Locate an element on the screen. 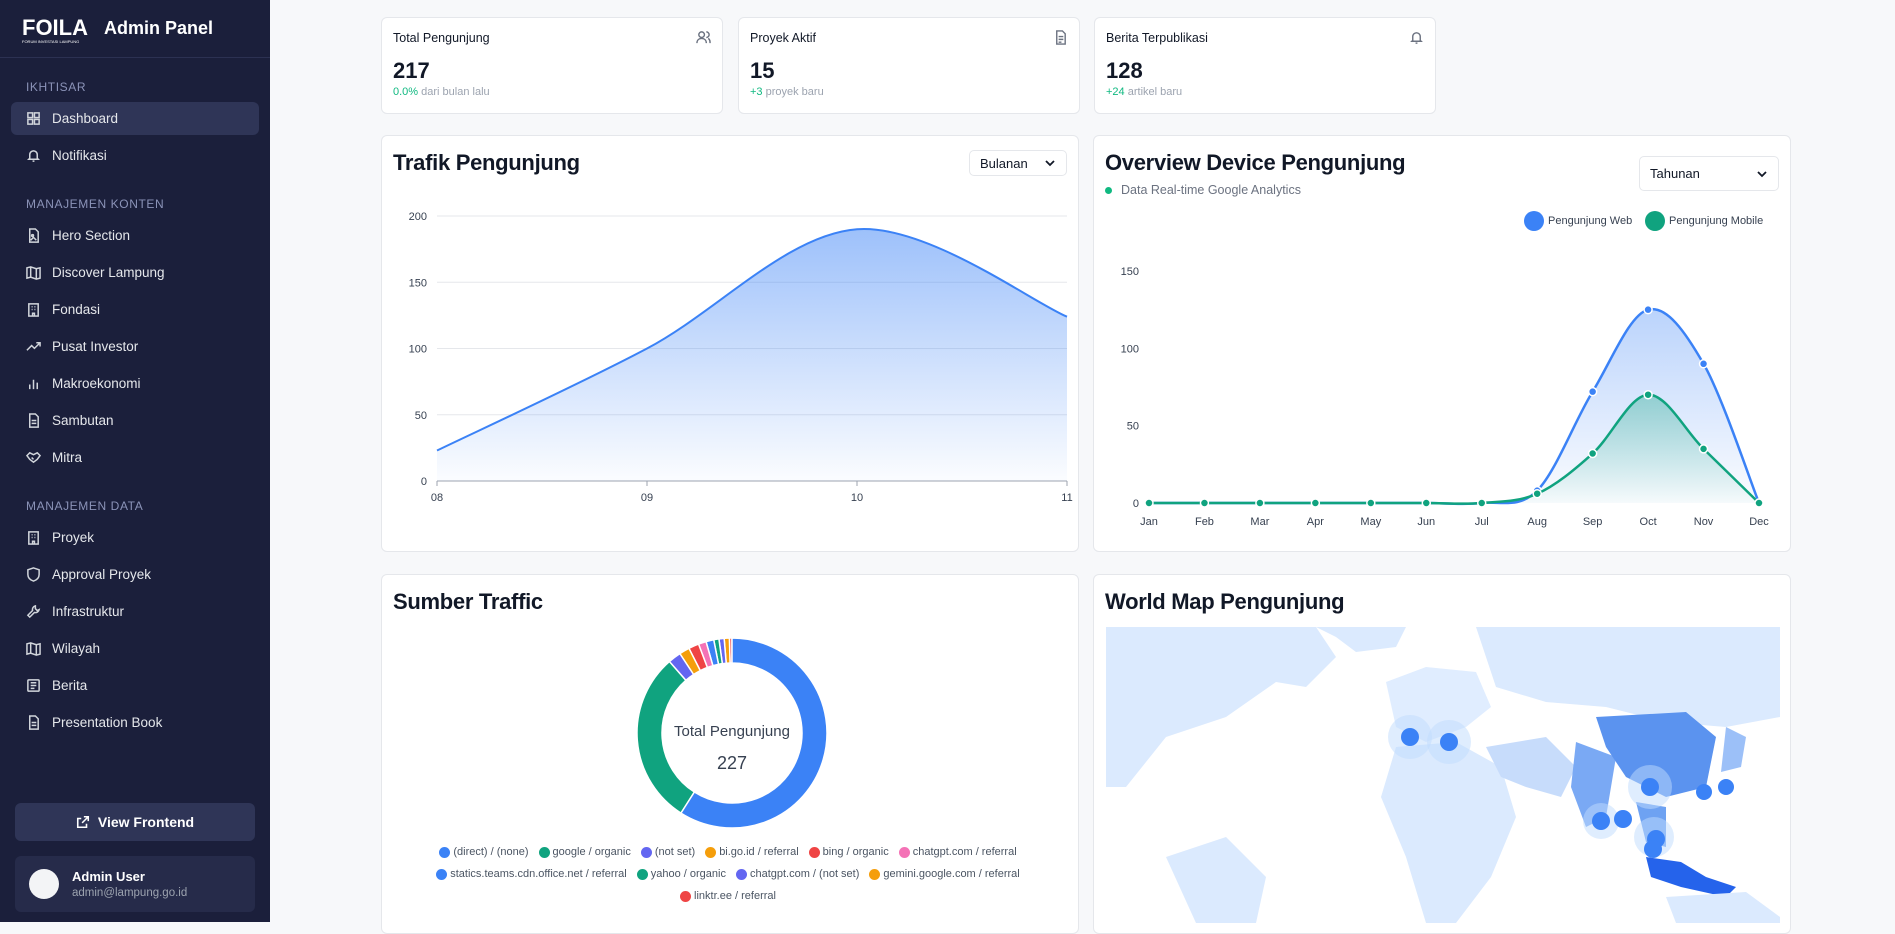 This screenshot has height=934, width=1895. sidebar-item-label: Makroekonomi is located at coordinates (96, 383).